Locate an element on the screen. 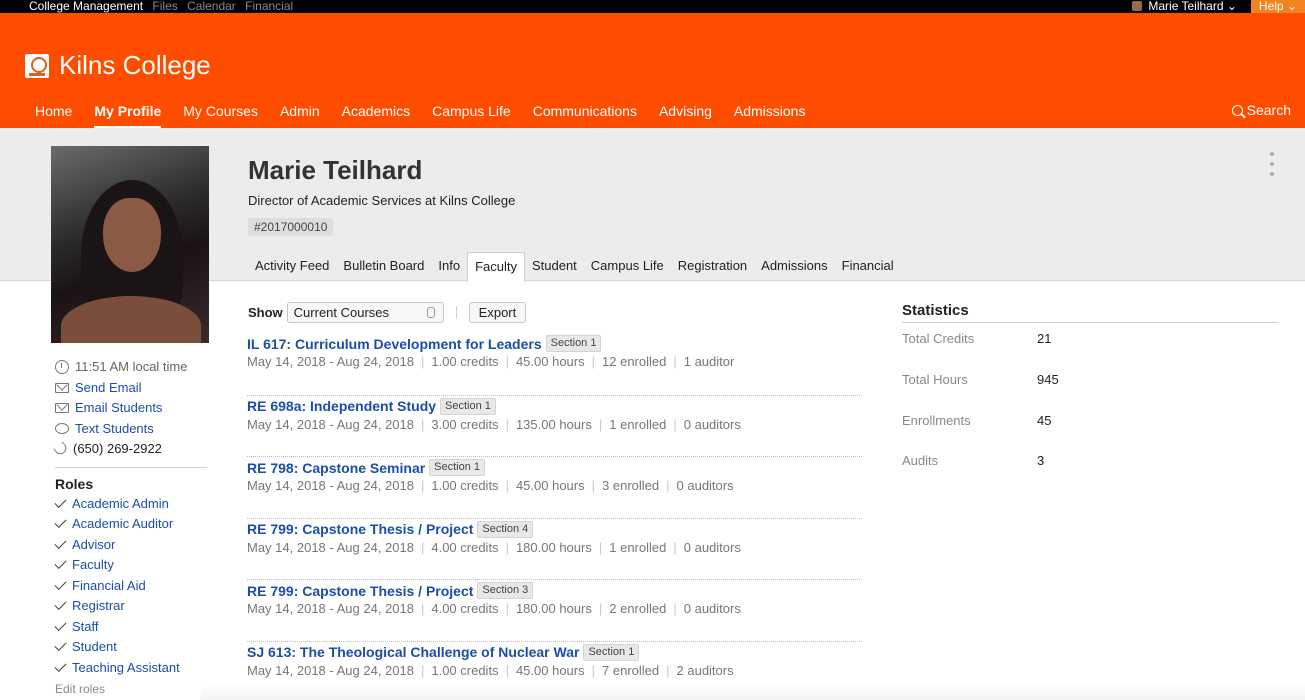 The width and height of the screenshot is (1305, 700). nav-communications: Communications is located at coordinates (585, 115).